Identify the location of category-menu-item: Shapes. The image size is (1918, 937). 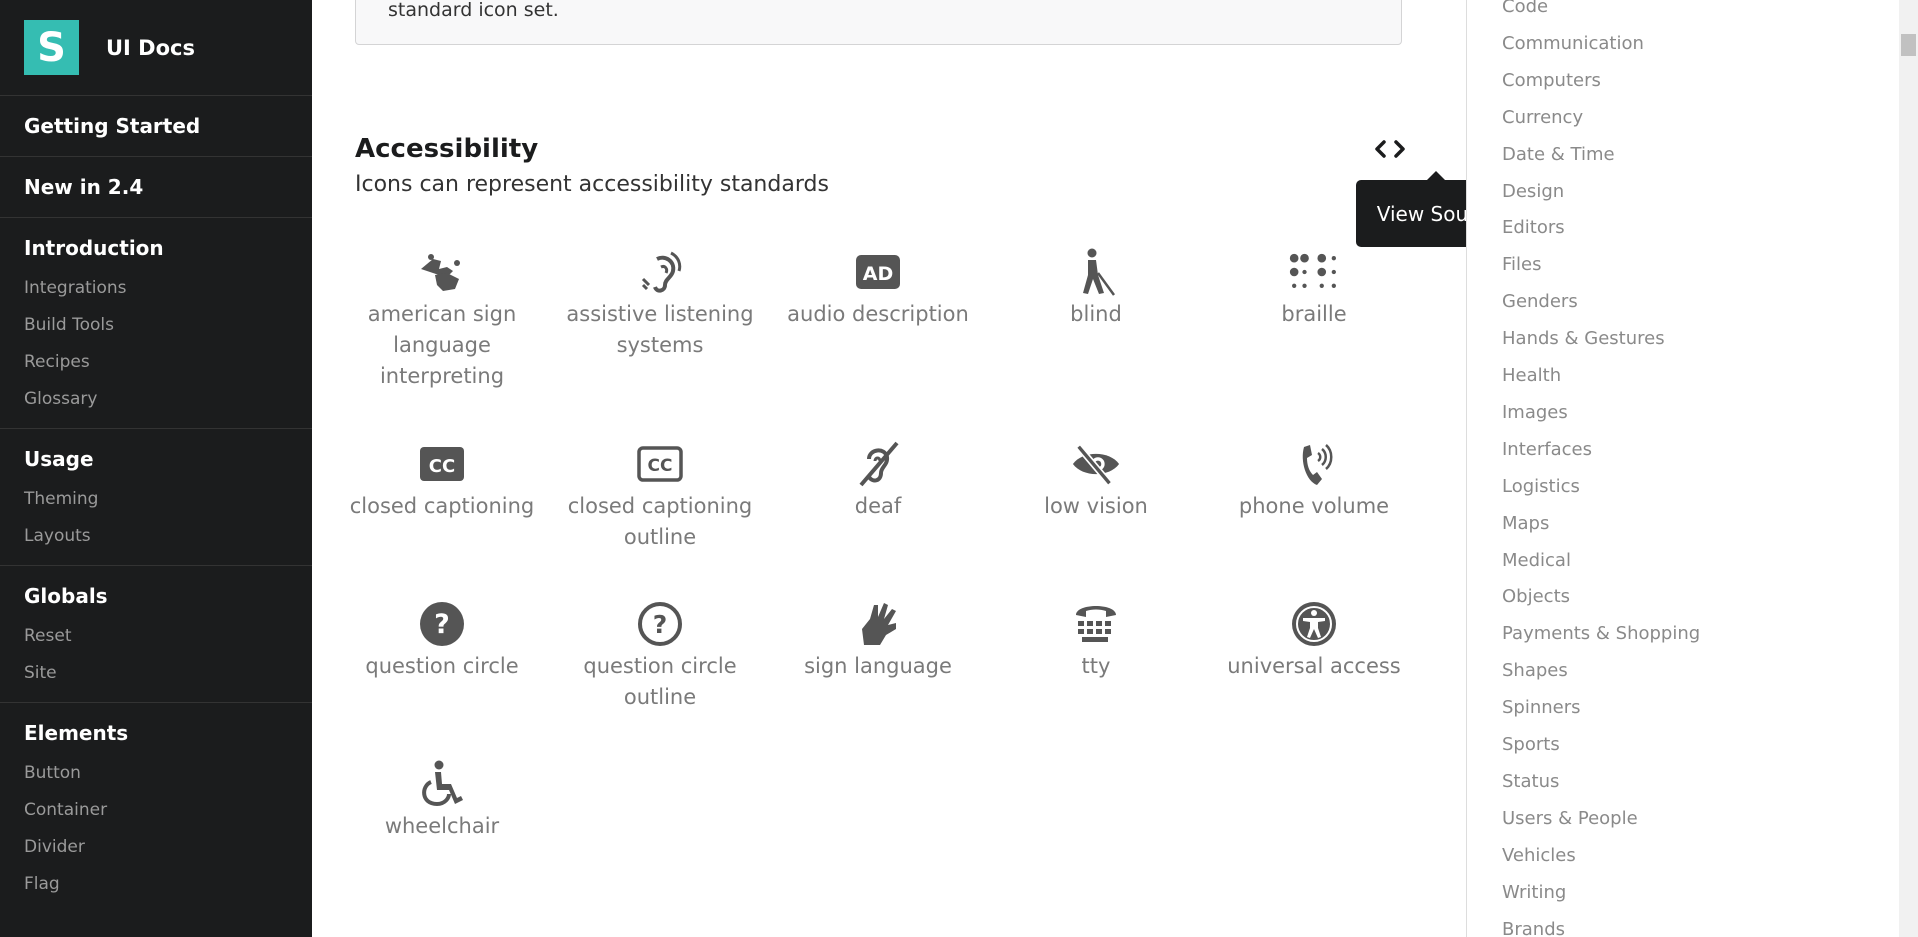
(1535, 670).